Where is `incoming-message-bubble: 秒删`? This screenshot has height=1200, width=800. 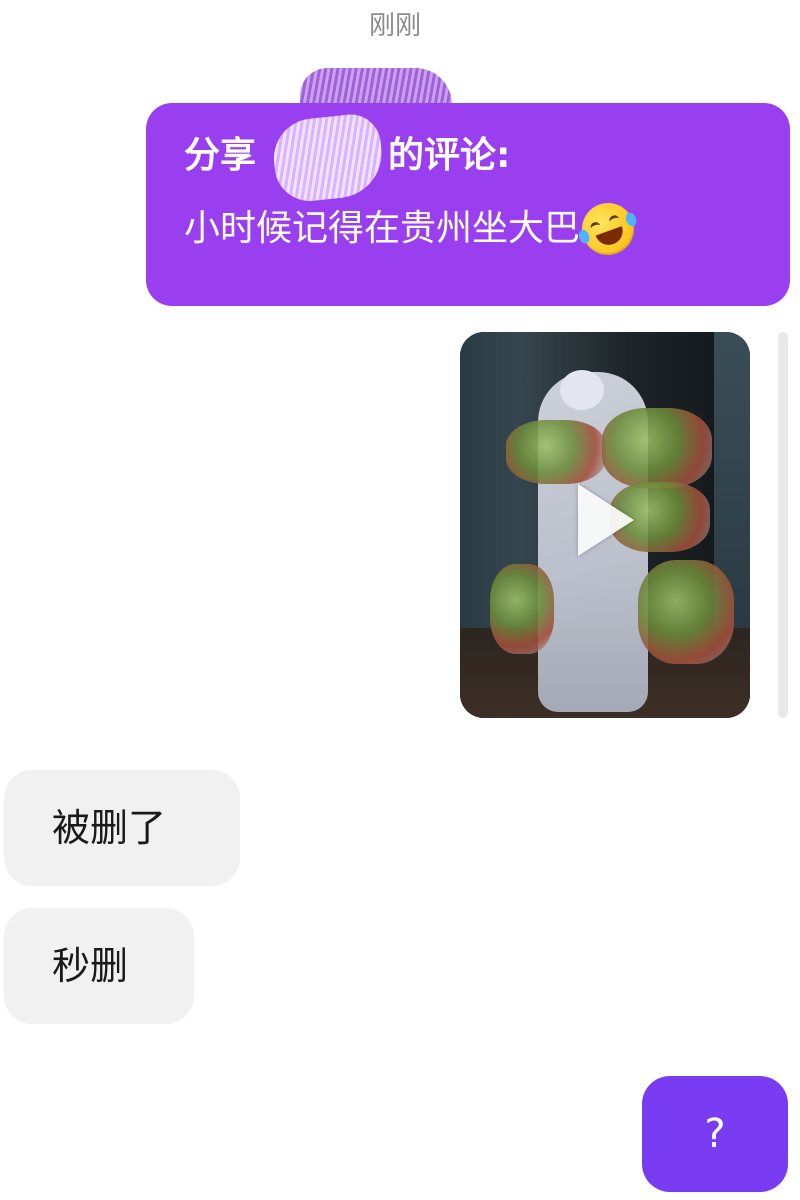
incoming-message-bubble: 秒删 is located at coordinates (99, 966).